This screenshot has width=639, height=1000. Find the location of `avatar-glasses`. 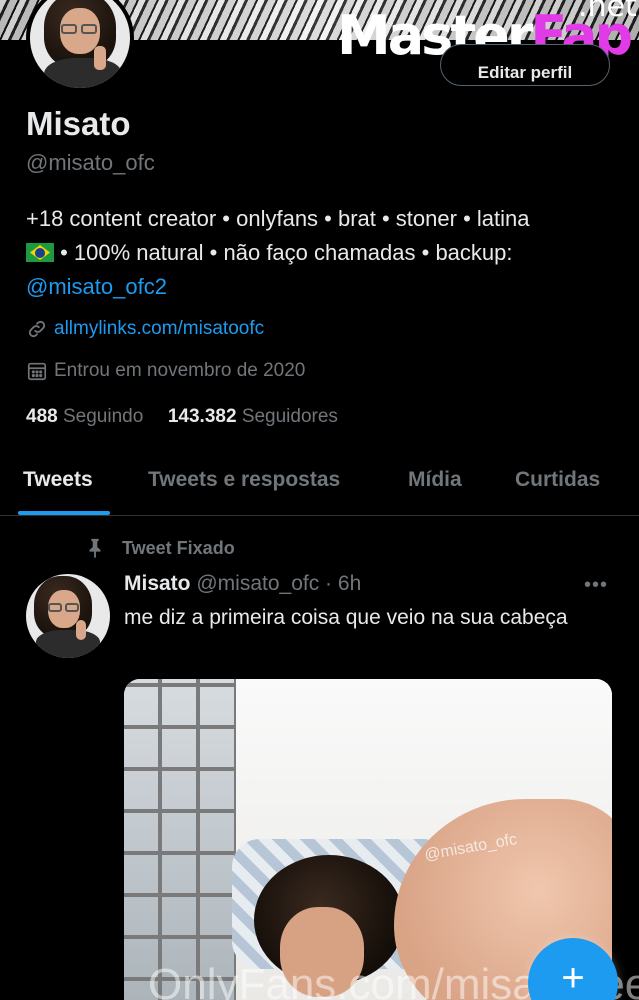

avatar-glasses is located at coordinates (80, 29).